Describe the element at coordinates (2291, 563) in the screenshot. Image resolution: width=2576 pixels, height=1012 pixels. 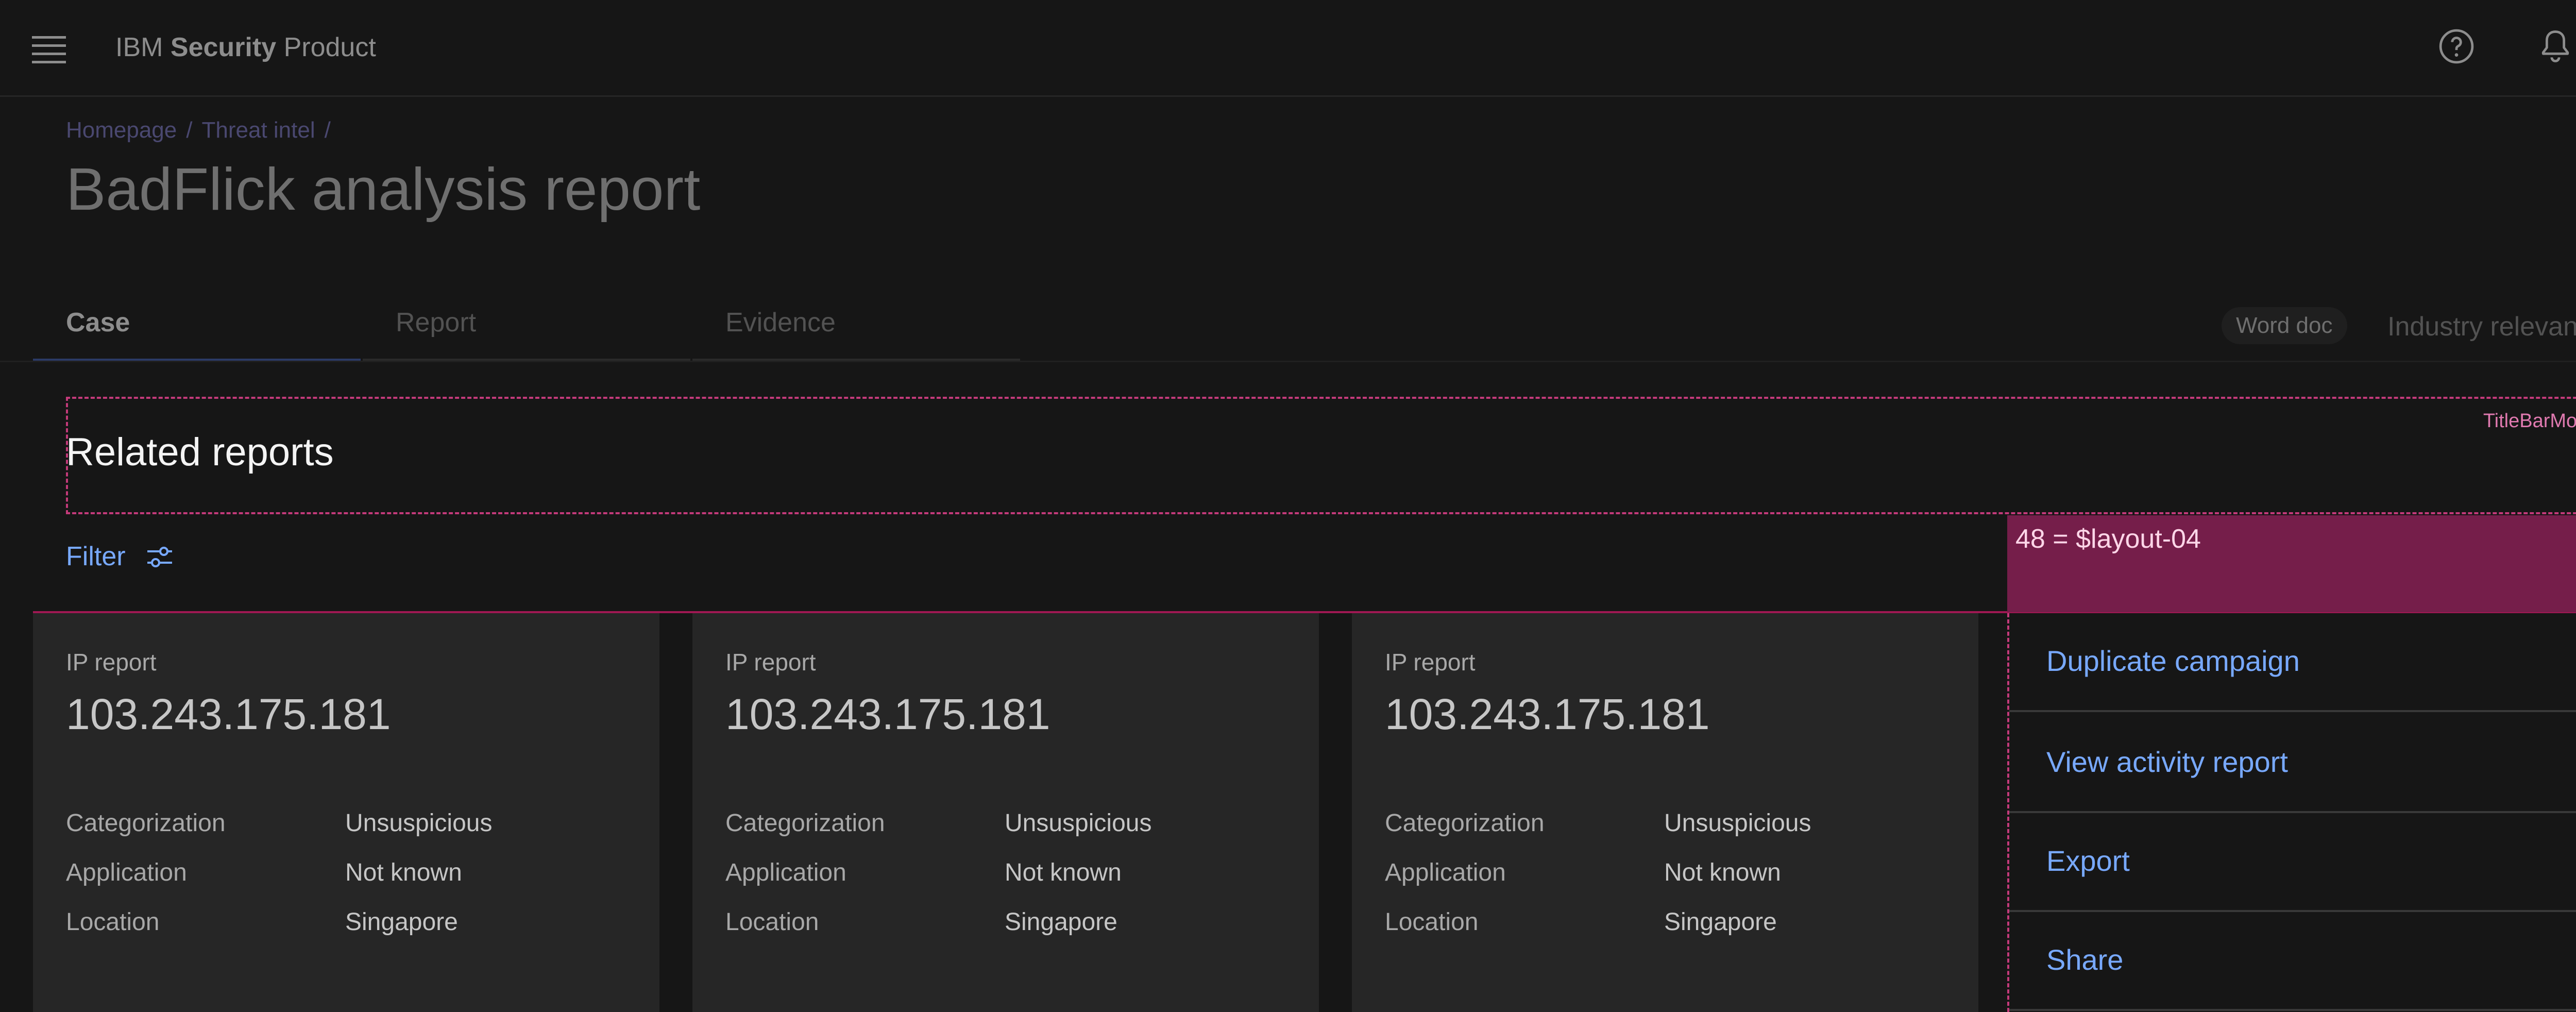
I see `spacing-annotation: 48 = $layout-04` at that location.